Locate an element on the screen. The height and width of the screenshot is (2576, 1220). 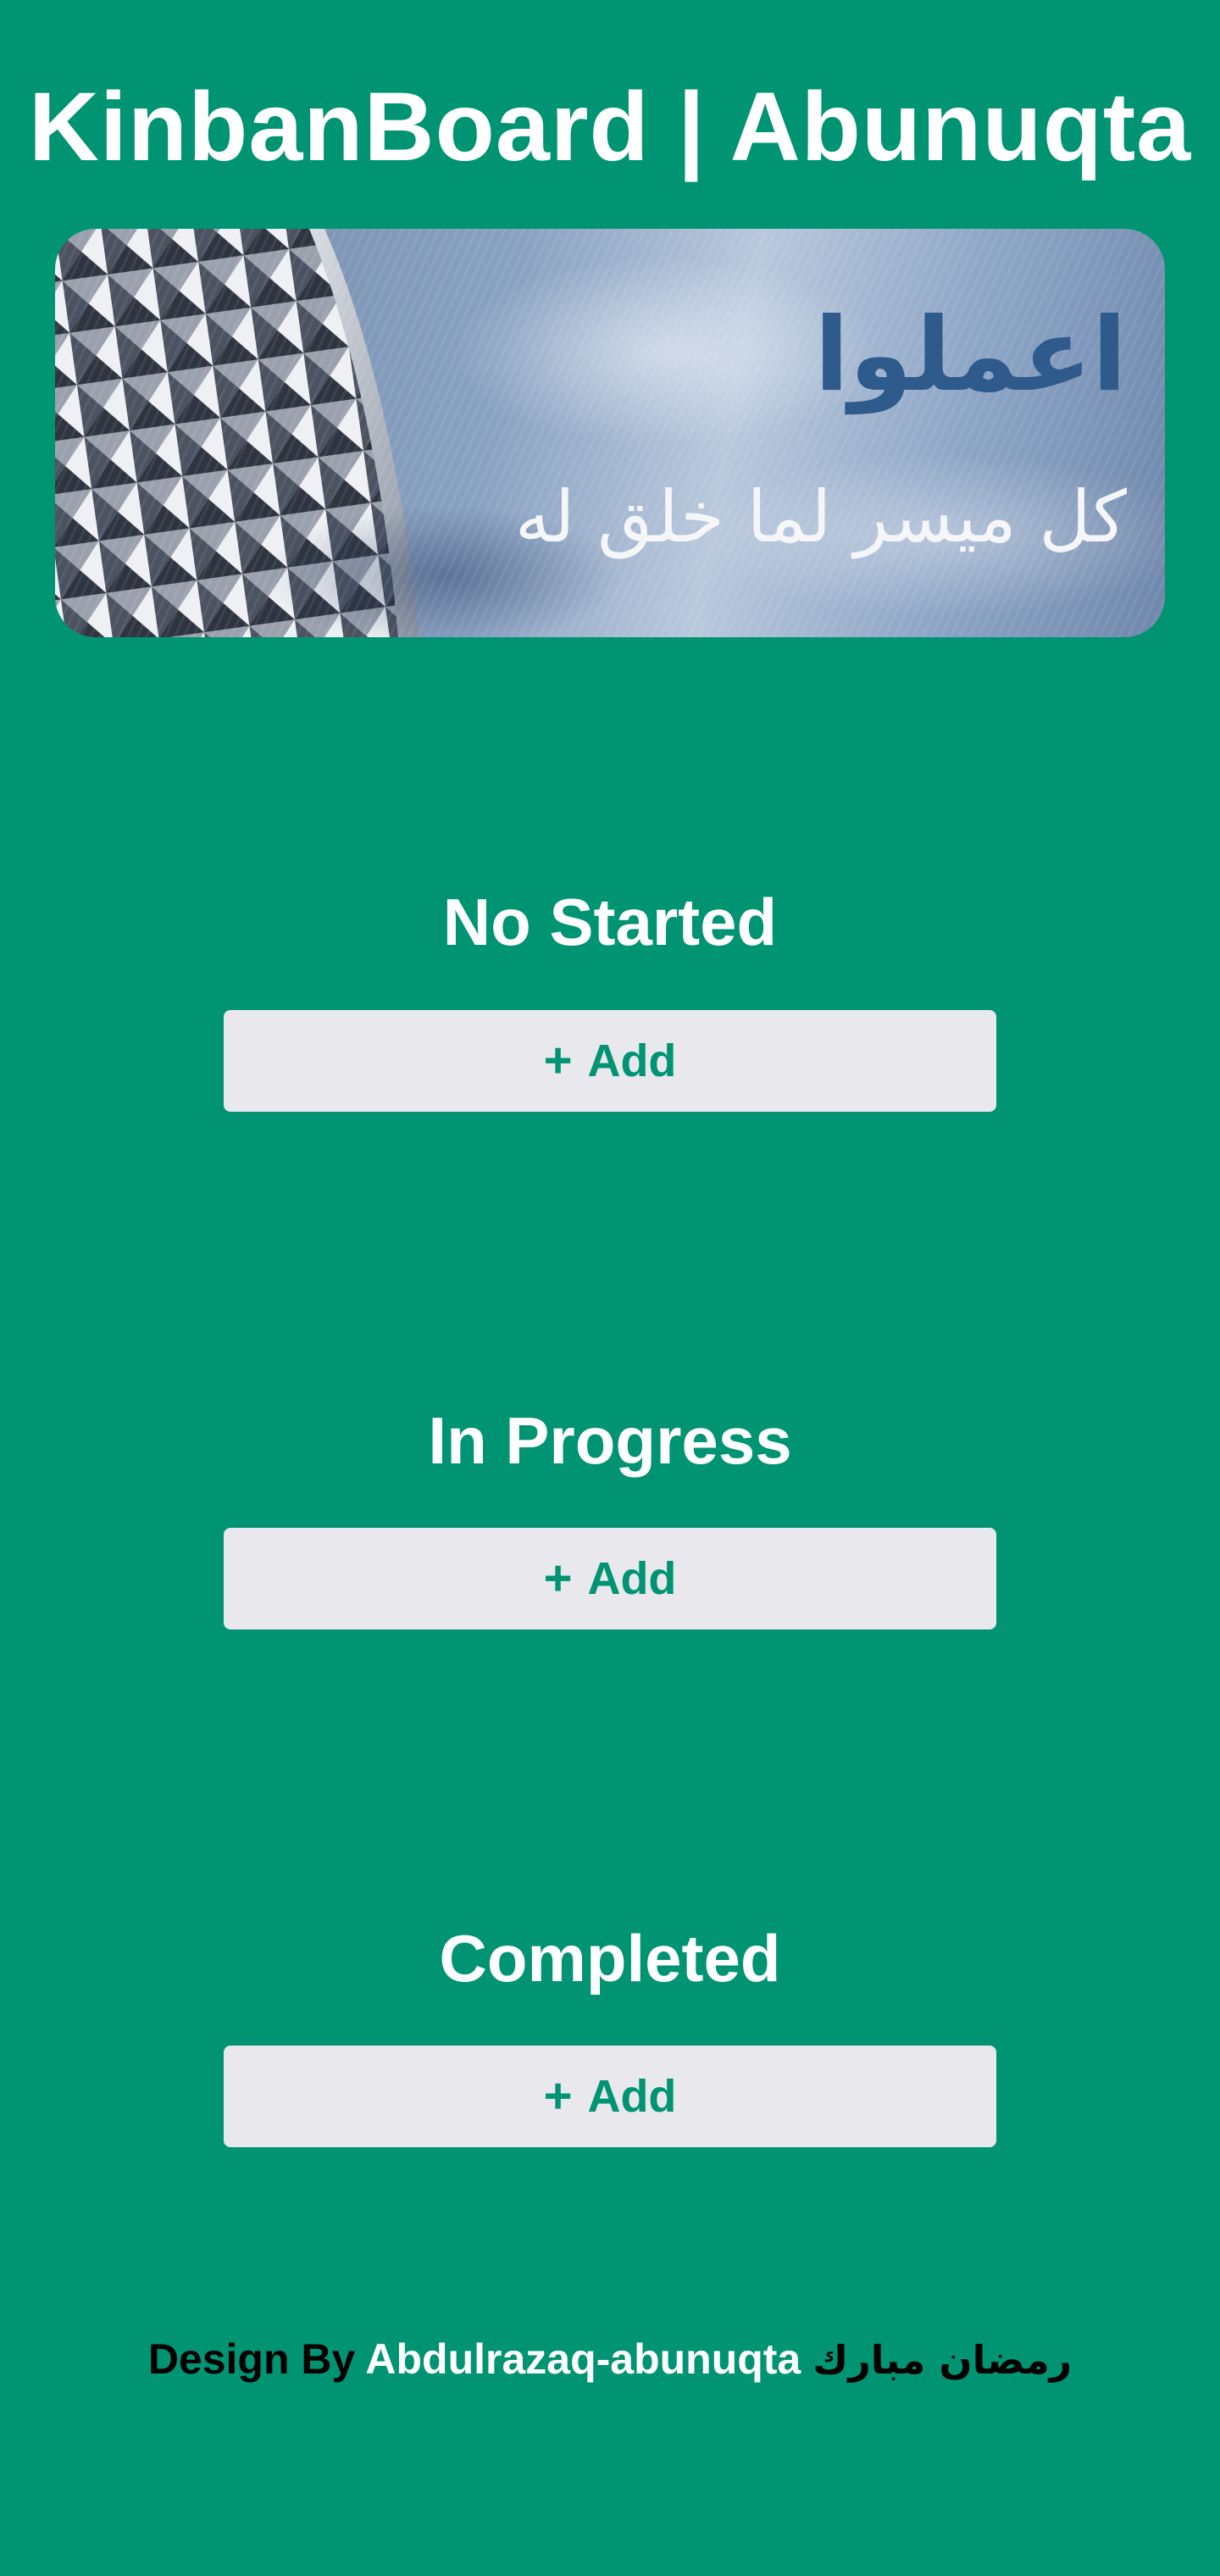
column-title: No Started is located at coordinates (610, 922).